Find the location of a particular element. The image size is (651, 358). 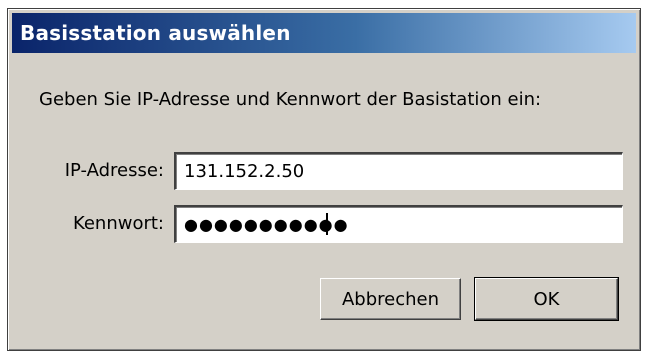

dialog-title: Basisstation auswählen is located at coordinates (155, 33).